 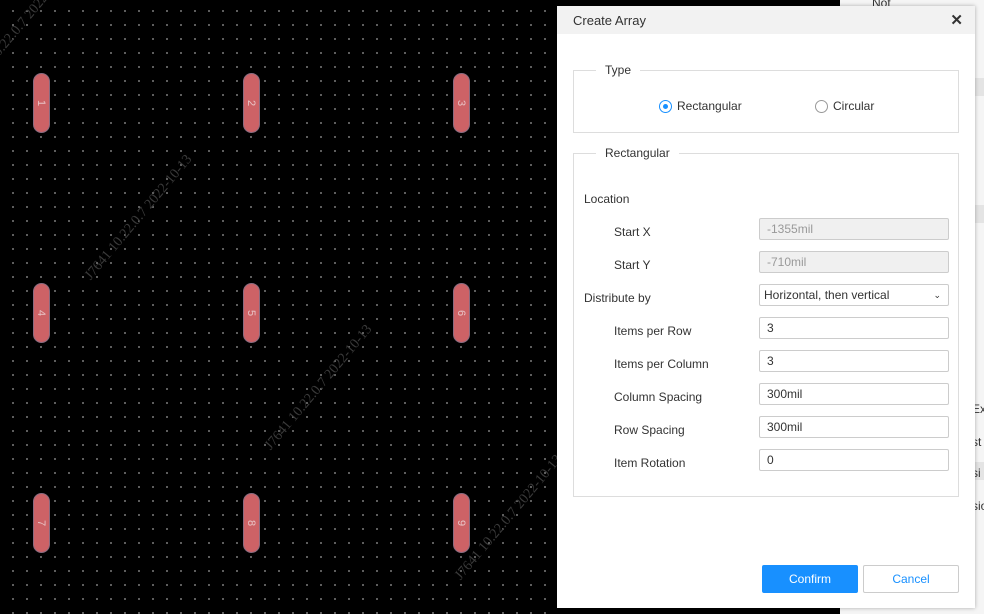 What do you see at coordinates (827, 295) in the screenshot?
I see `distribute-value: Horizontal, then vertical` at bounding box center [827, 295].